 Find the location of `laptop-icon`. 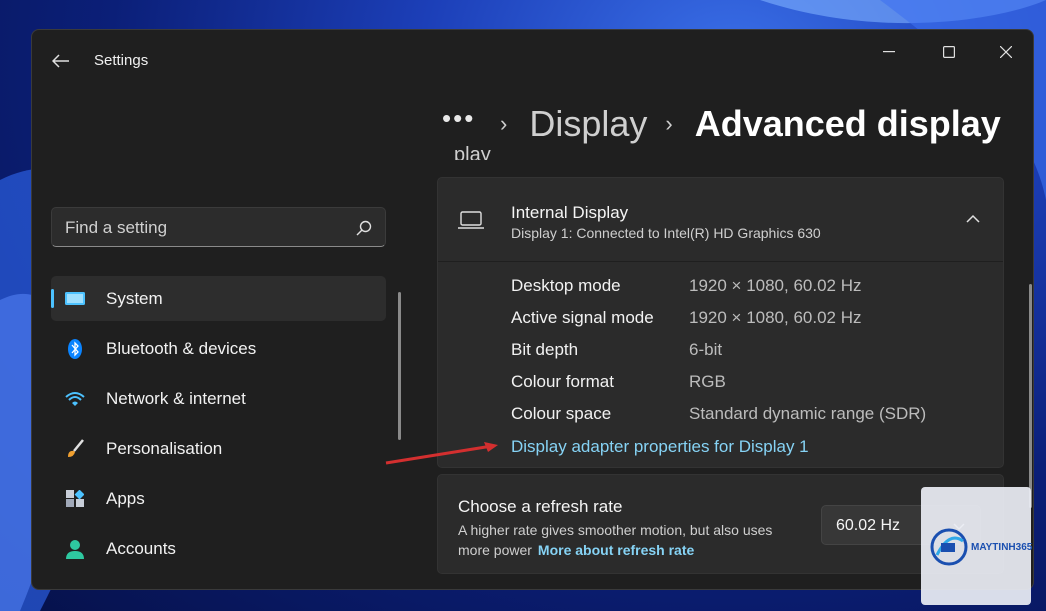

laptop-icon is located at coordinates (471, 220).